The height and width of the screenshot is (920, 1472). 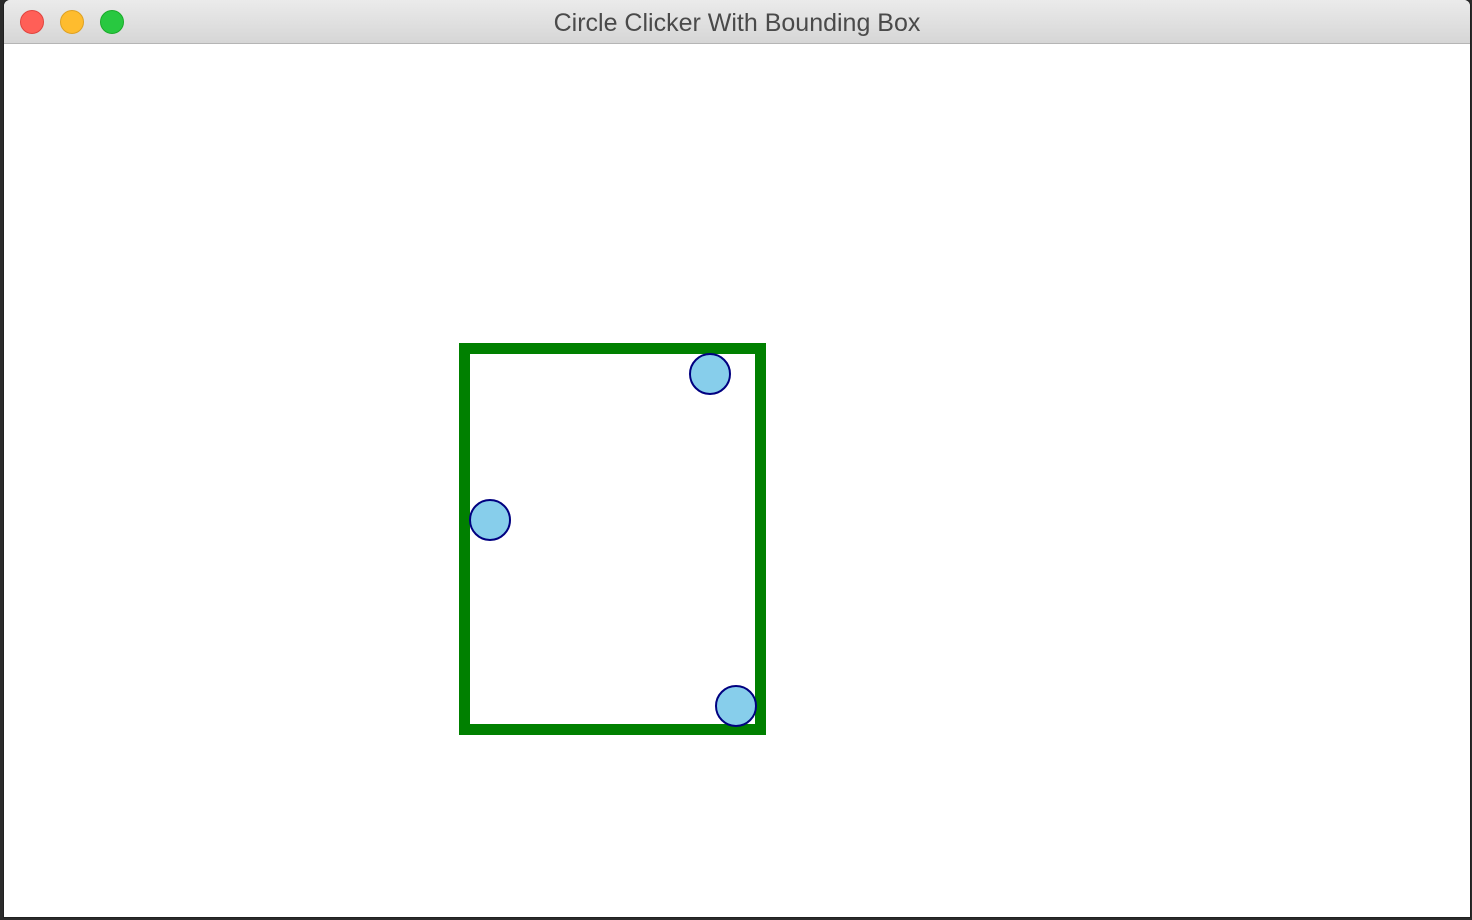 I want to click on bounding-box, so click(x=612, y=539).